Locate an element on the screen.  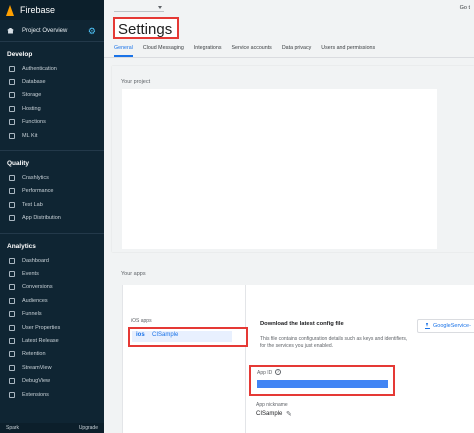
app-entry-highlight: ios CISample is located at coordinates (188, 337).